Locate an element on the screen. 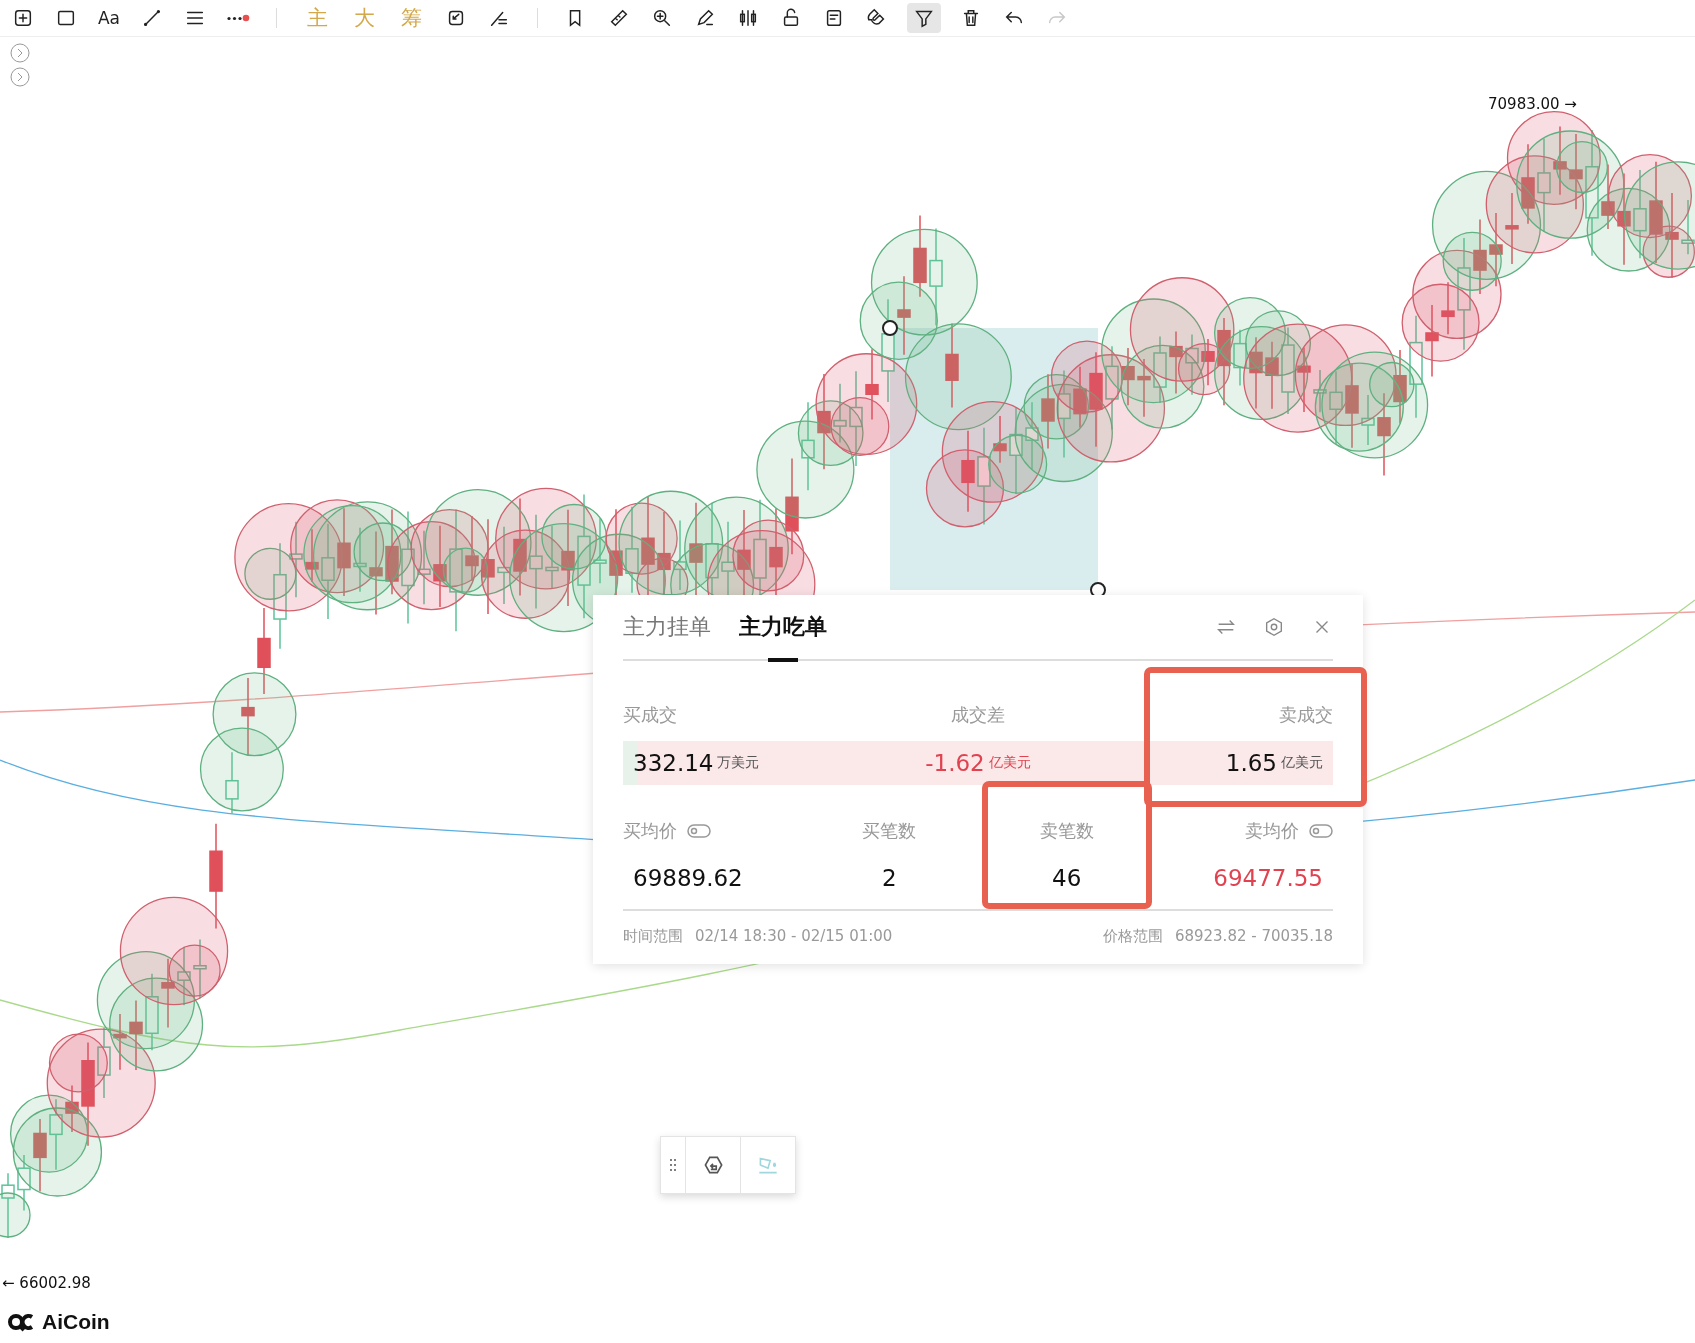 The image size is (1695, 1343). range-label: 价格范围 is located at coordinates (1132, 936).